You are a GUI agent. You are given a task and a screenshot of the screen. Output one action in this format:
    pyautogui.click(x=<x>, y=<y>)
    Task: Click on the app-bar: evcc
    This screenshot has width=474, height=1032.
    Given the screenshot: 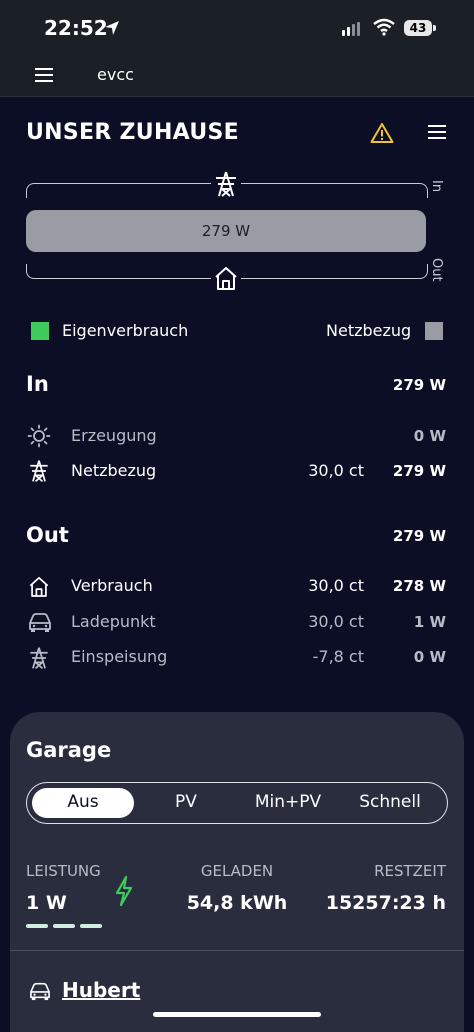 What is the action you would take?
    pyautogui.click(x=237, y=76)
    